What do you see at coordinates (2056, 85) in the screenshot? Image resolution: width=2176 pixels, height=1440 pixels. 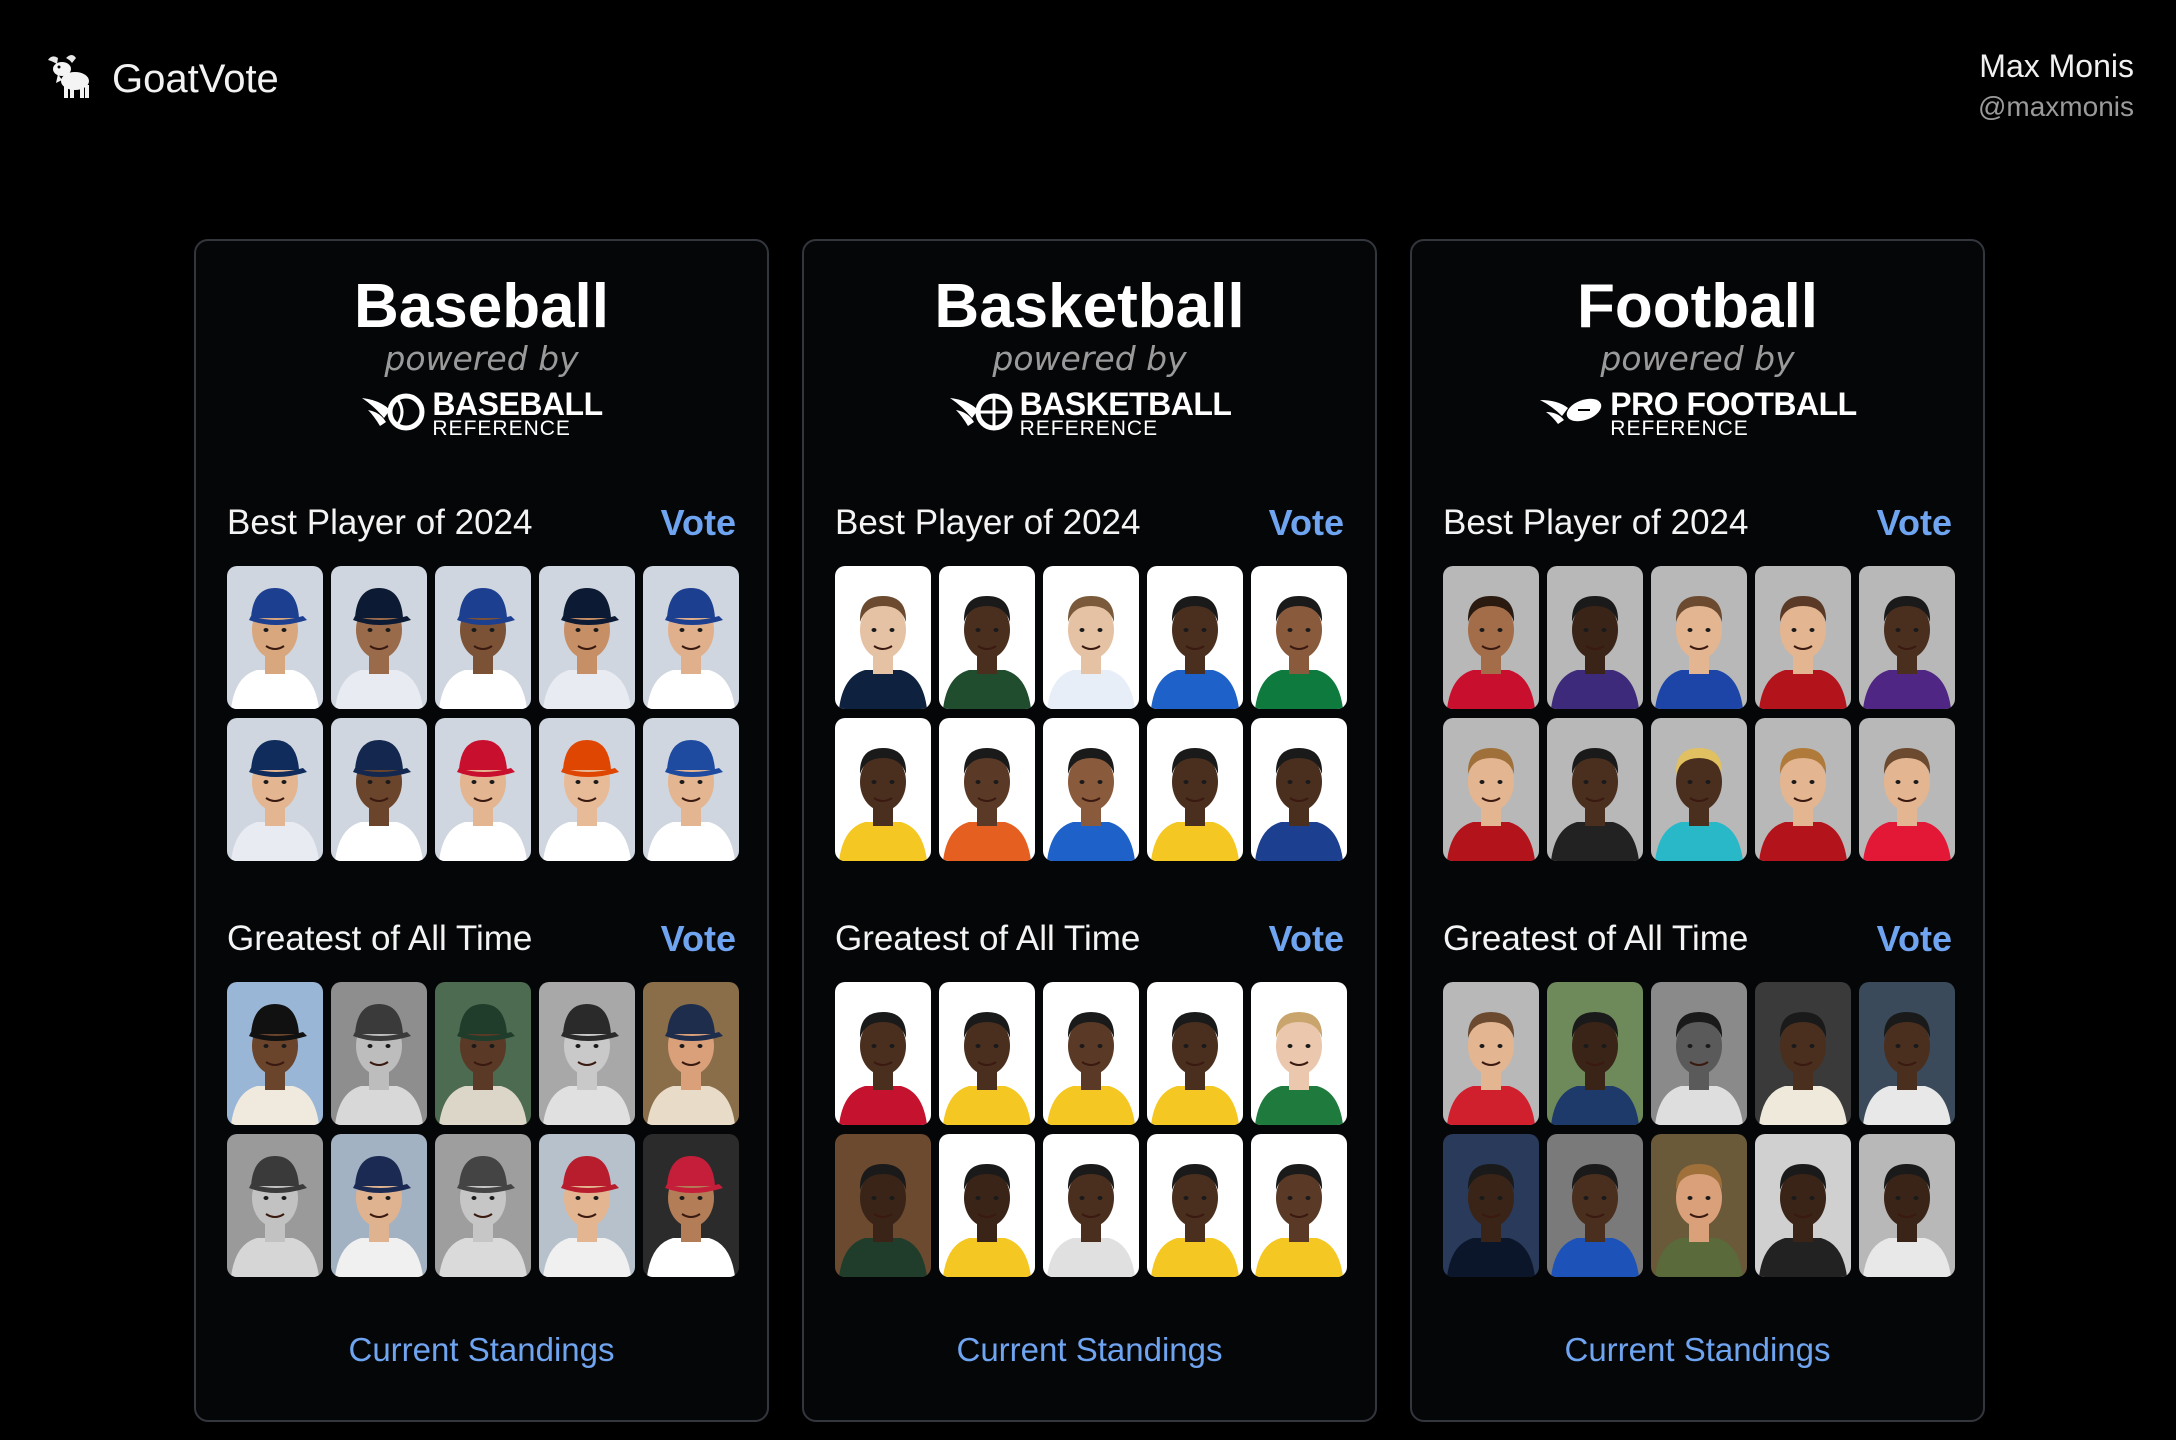 I see `user-profile: Max Monis @maxmonis` at bounding box center [2056, 85].